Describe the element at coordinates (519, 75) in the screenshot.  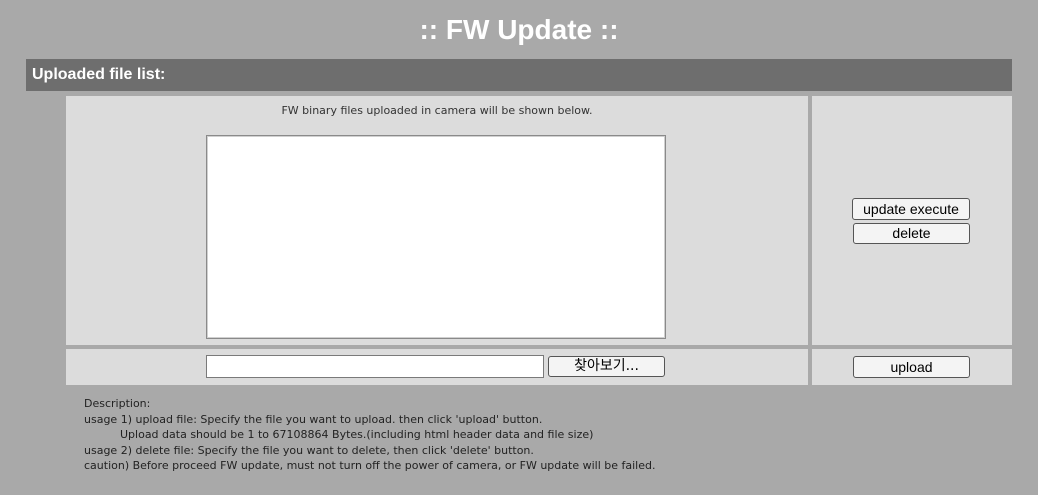
I see `section-header: Uploaded file list:` at that location.